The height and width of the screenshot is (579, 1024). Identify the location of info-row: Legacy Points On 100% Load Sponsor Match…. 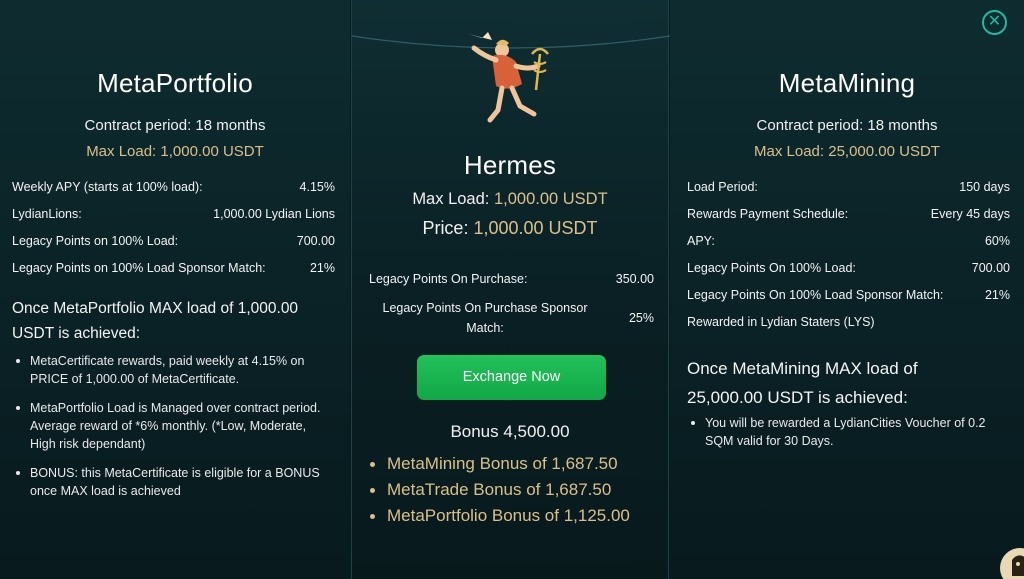
(848, 295).